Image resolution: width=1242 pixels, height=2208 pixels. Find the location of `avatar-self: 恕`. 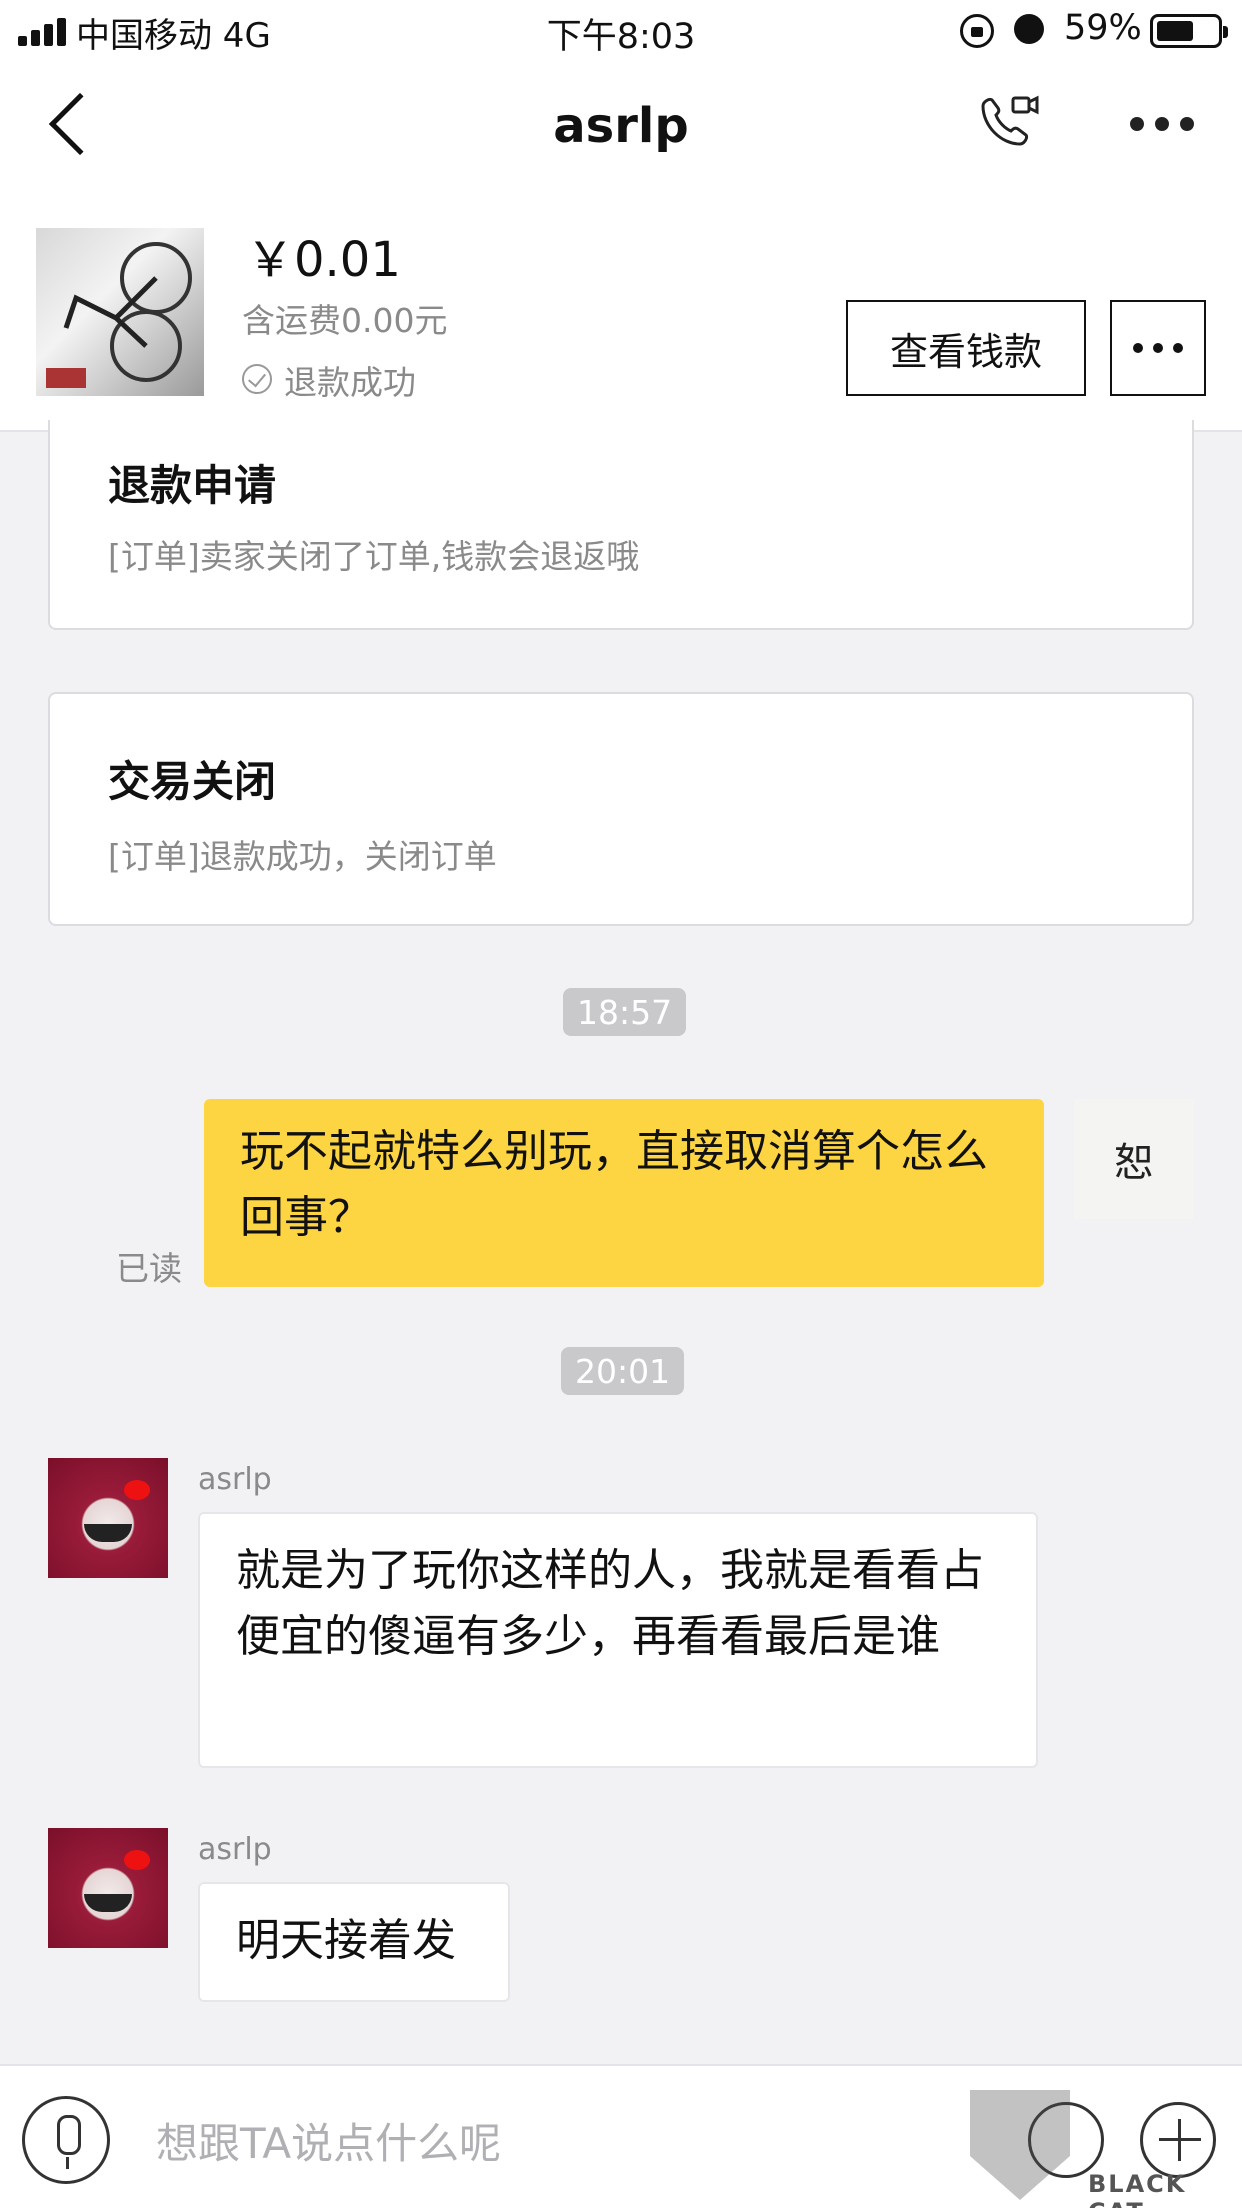

avatar-self: 恕 is located at coordinates (1134, 1159).